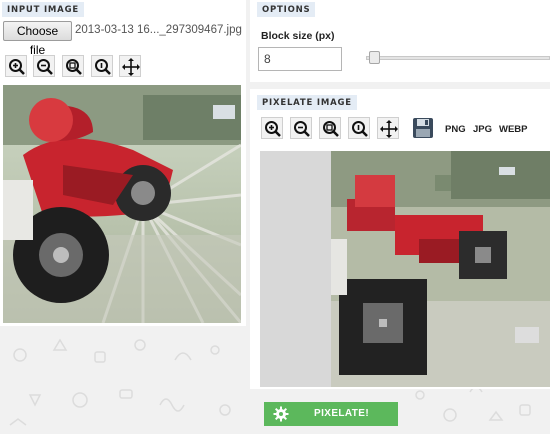 This screenshot has height=434, width=550. Describe the element at coordinates (37, 39) in the screenshot. I see `choose-file-button: Choose file` at that location.